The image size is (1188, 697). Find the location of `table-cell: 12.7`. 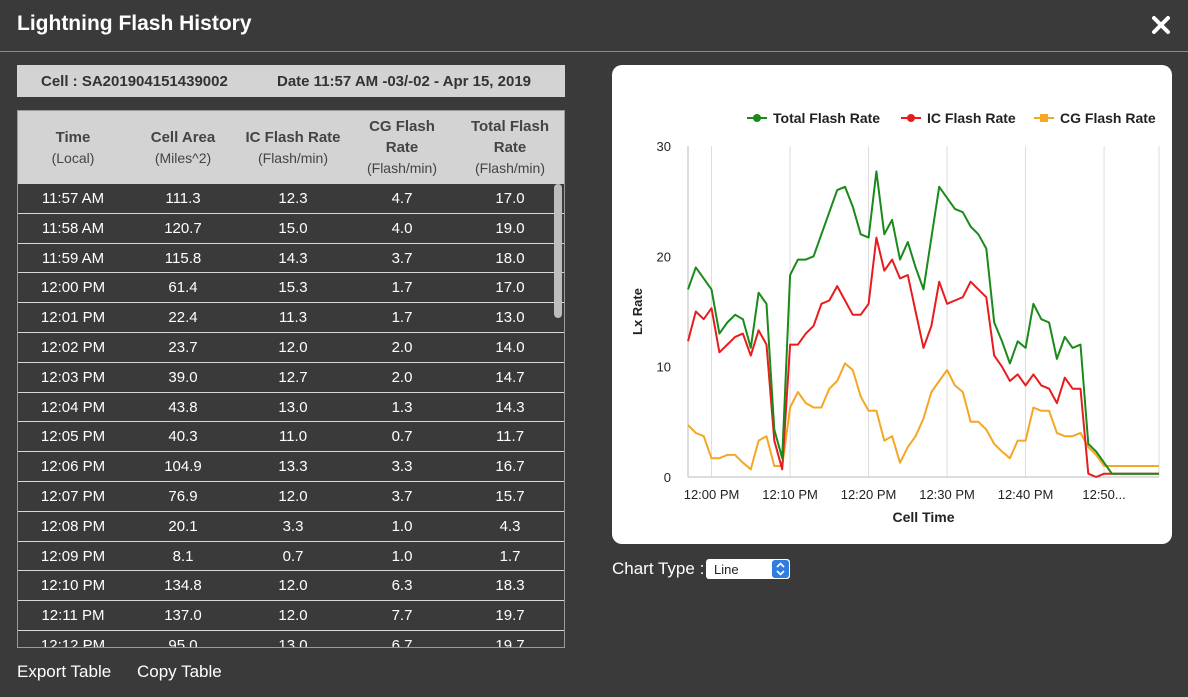

table-cell: 12.7 is located at coordinates (293, 377).